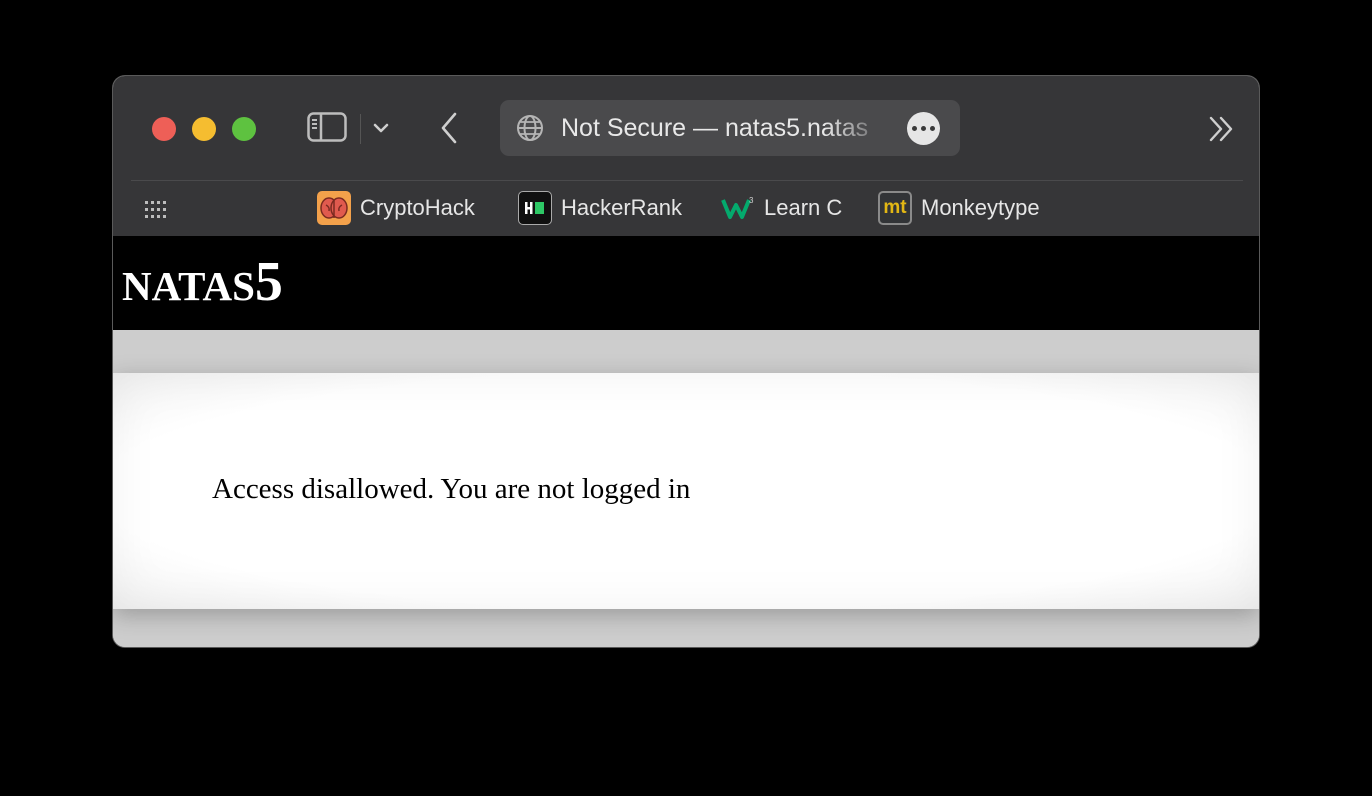 The height and width of the screenshot is (796, 1372). What do you see at coordinates (244, 129) in the screenshot?
I see `zoom-window-button` at bounding box center [244, 129].